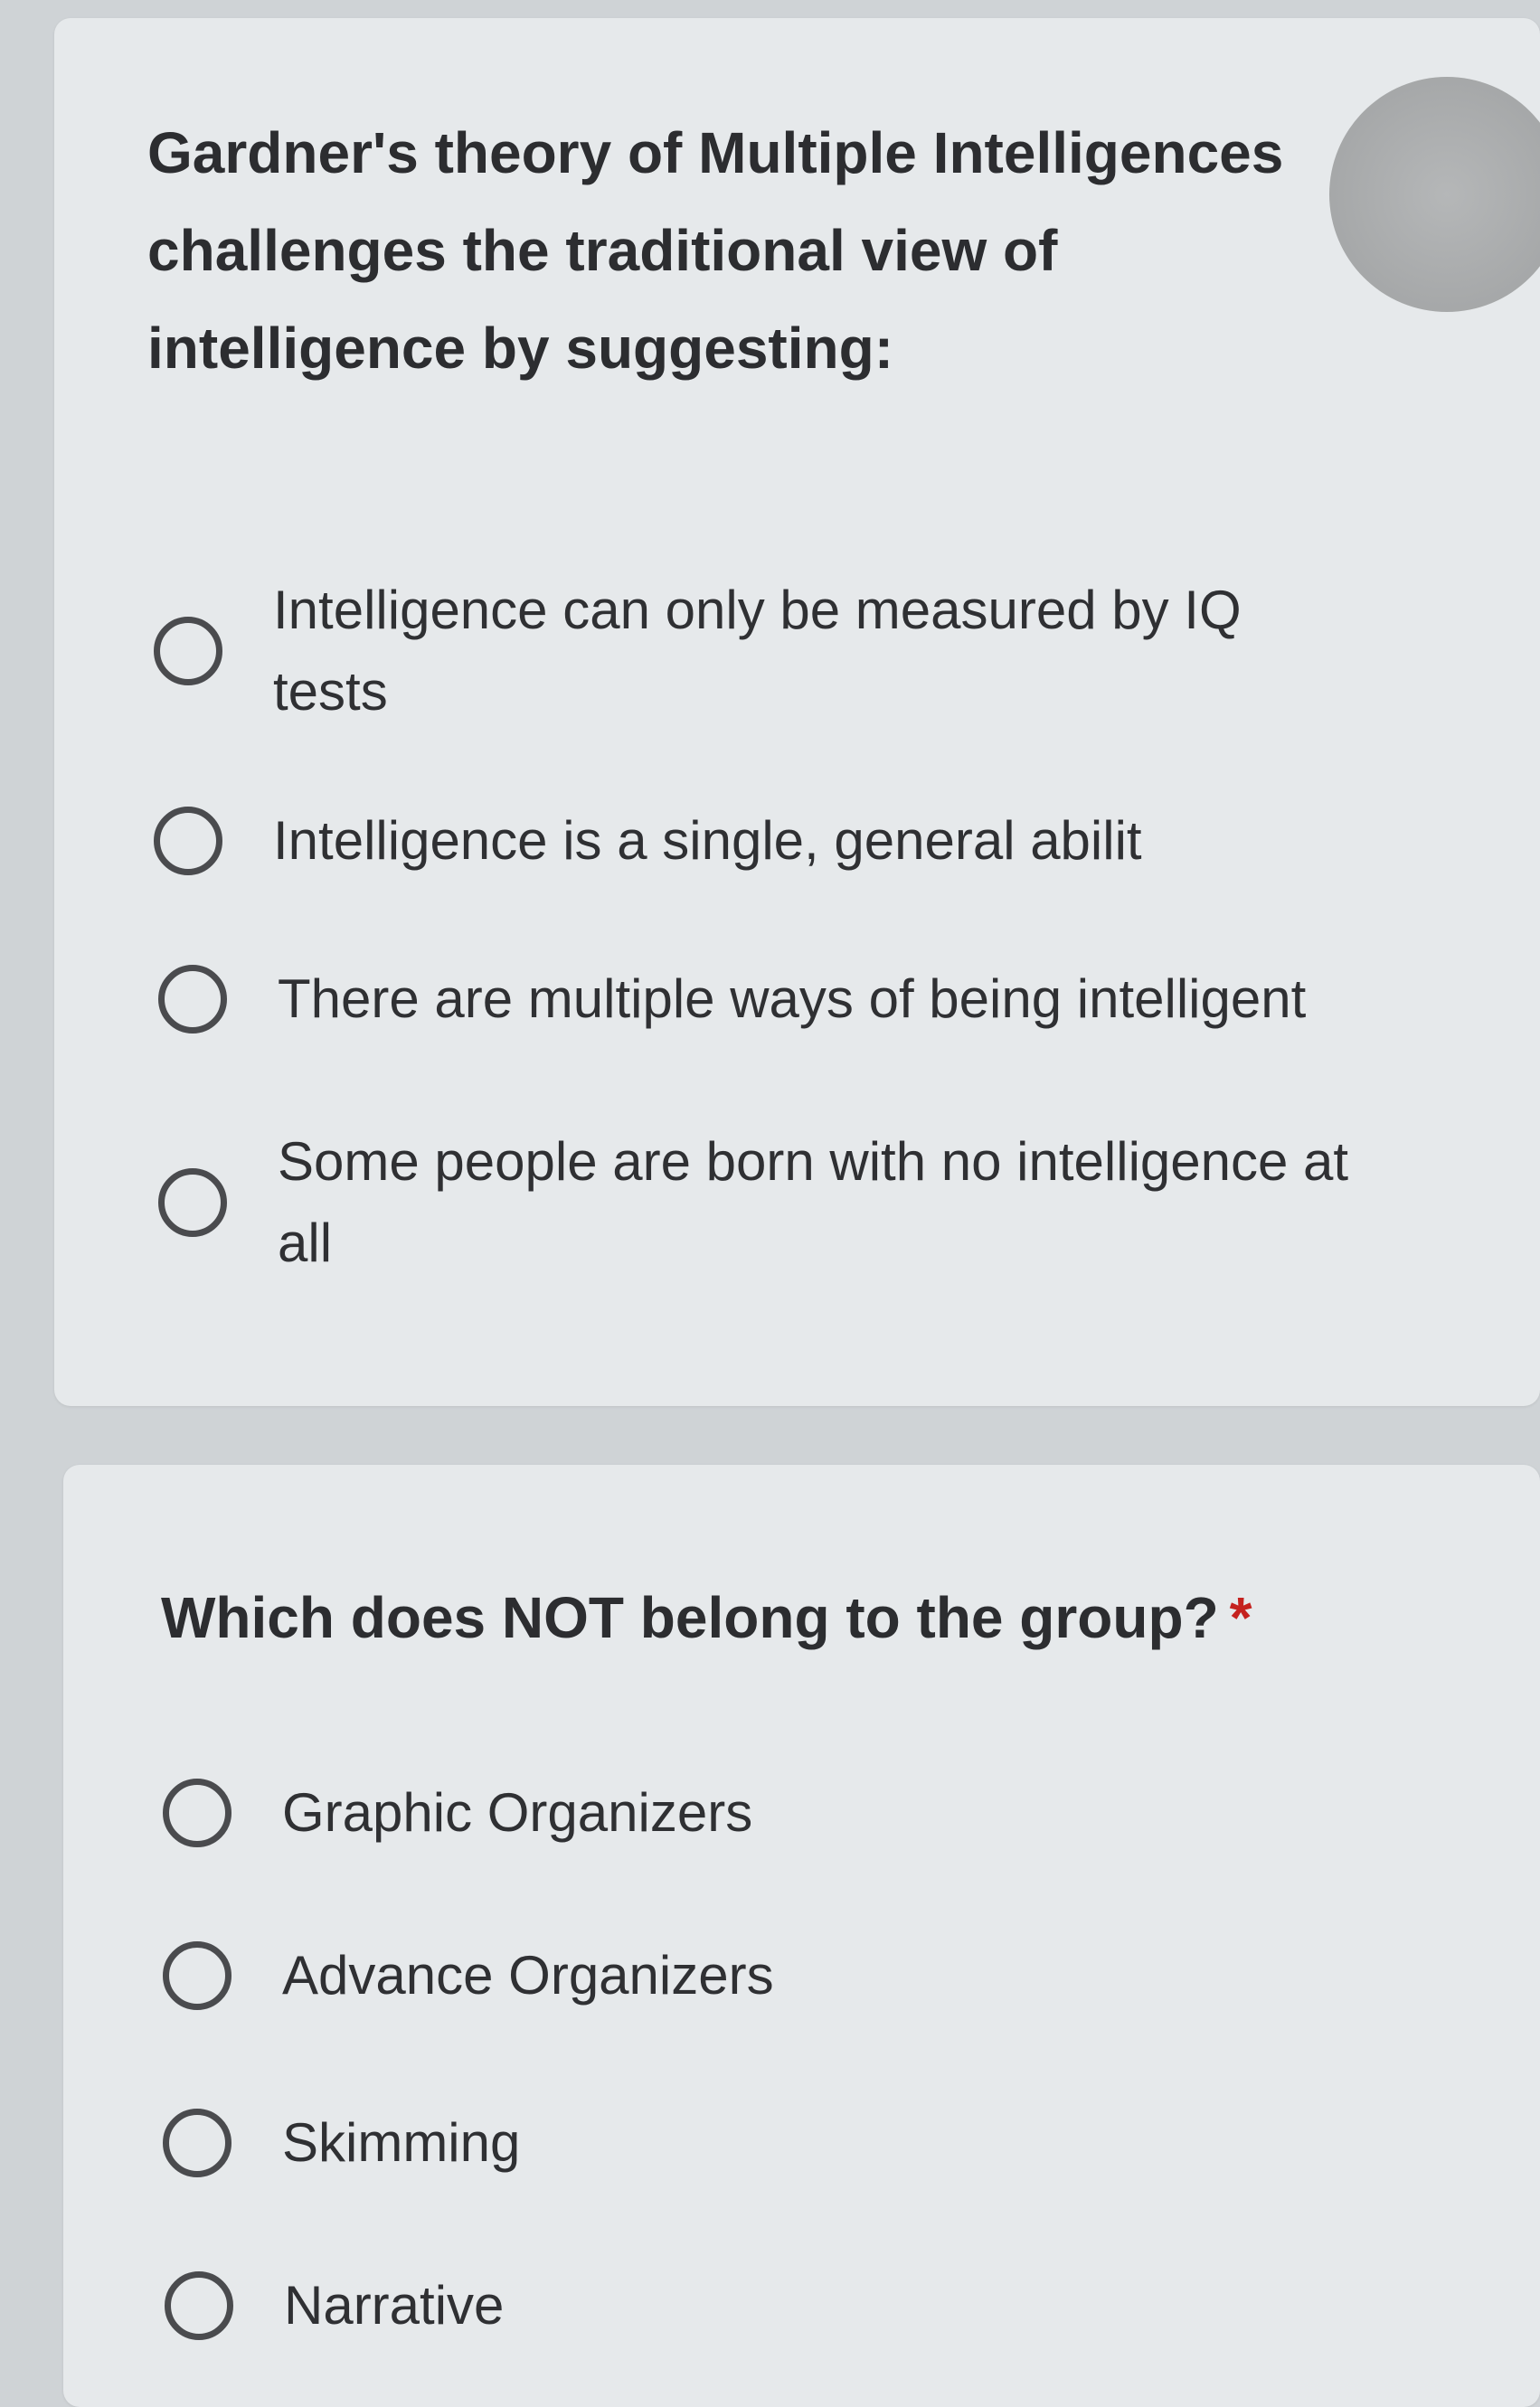 The height and width of the screenshot is (2407, 1540). What do you see at coordinates (707, 840) in the screenshot?
I see `option-label: Intelligence is a single, general abilit` at bounding box center [707, 840].